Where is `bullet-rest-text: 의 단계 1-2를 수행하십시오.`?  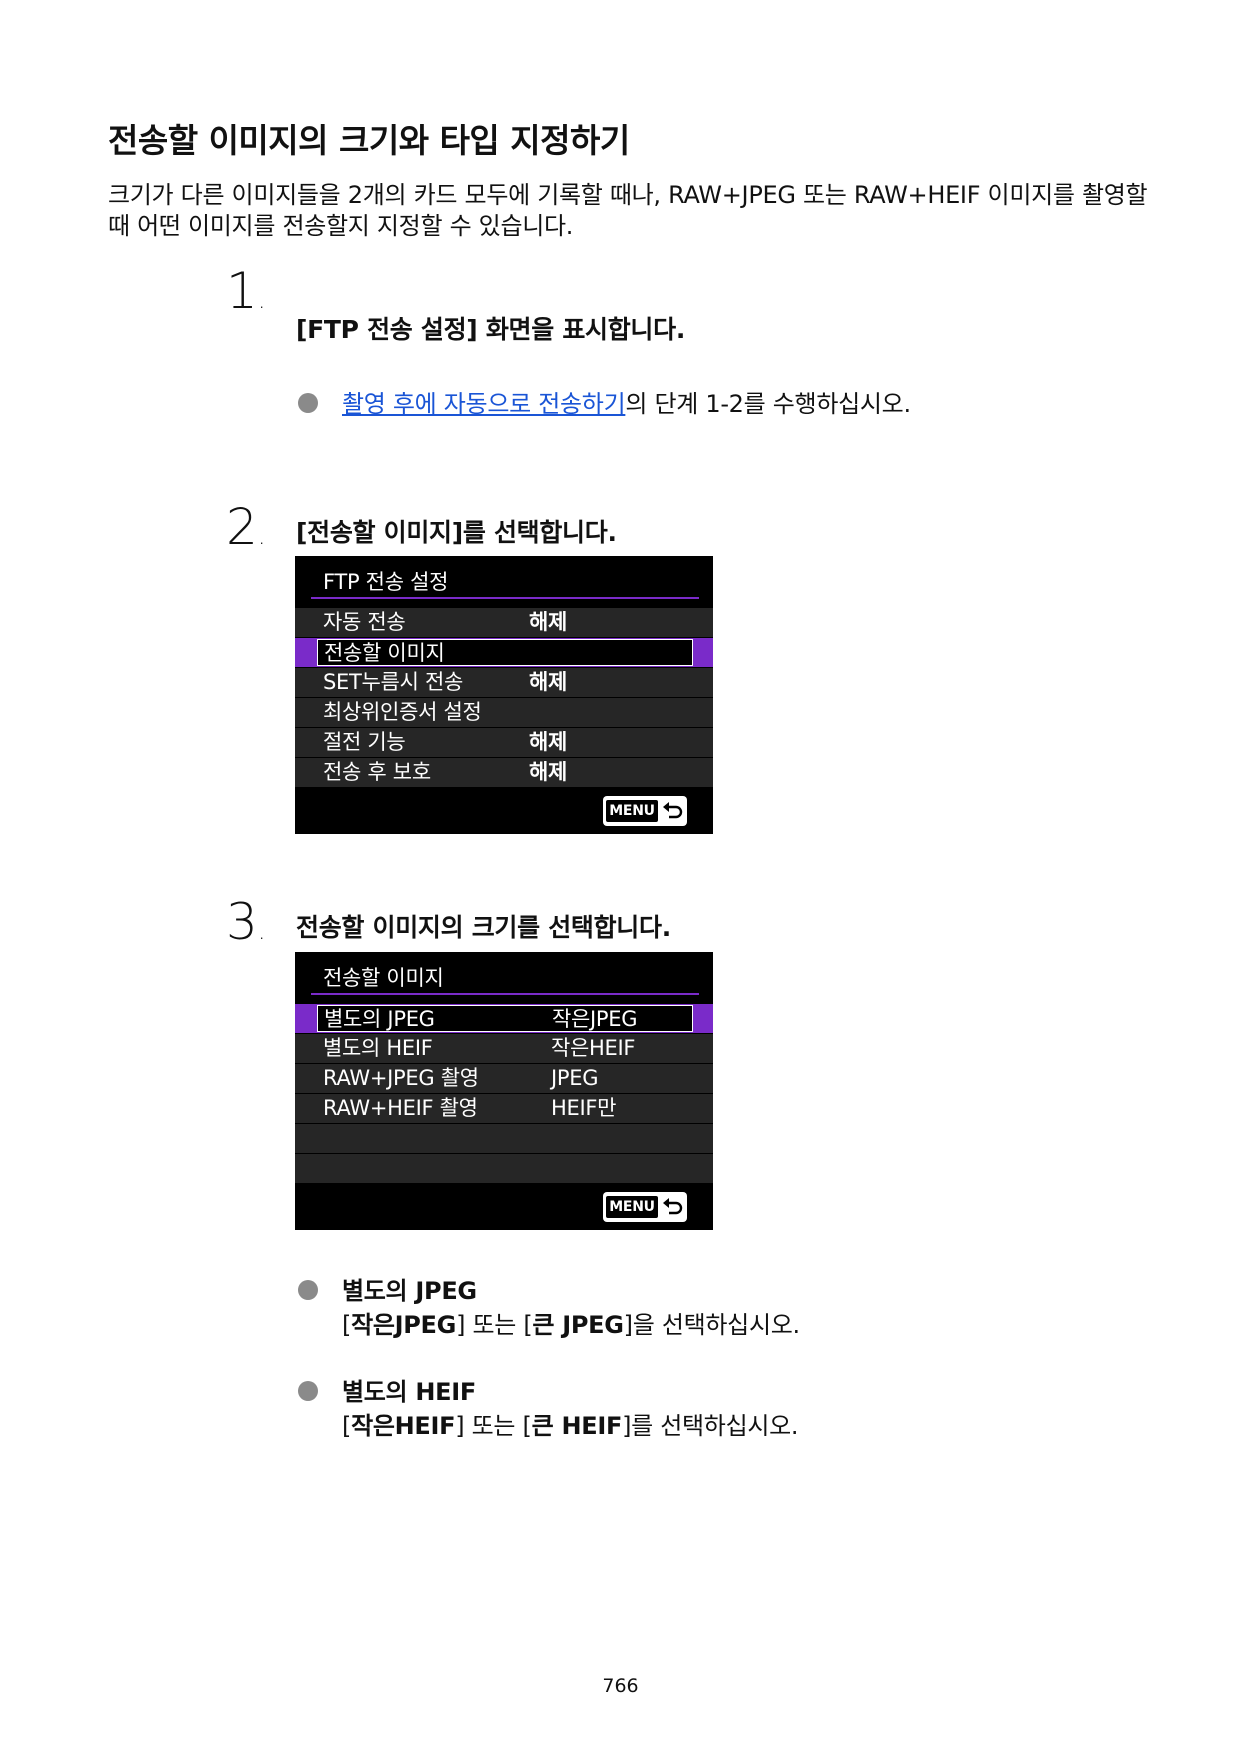 bullet-rest-text: 의 단계 1-2를 수행하십시오. is located at coordinates (768, 404).